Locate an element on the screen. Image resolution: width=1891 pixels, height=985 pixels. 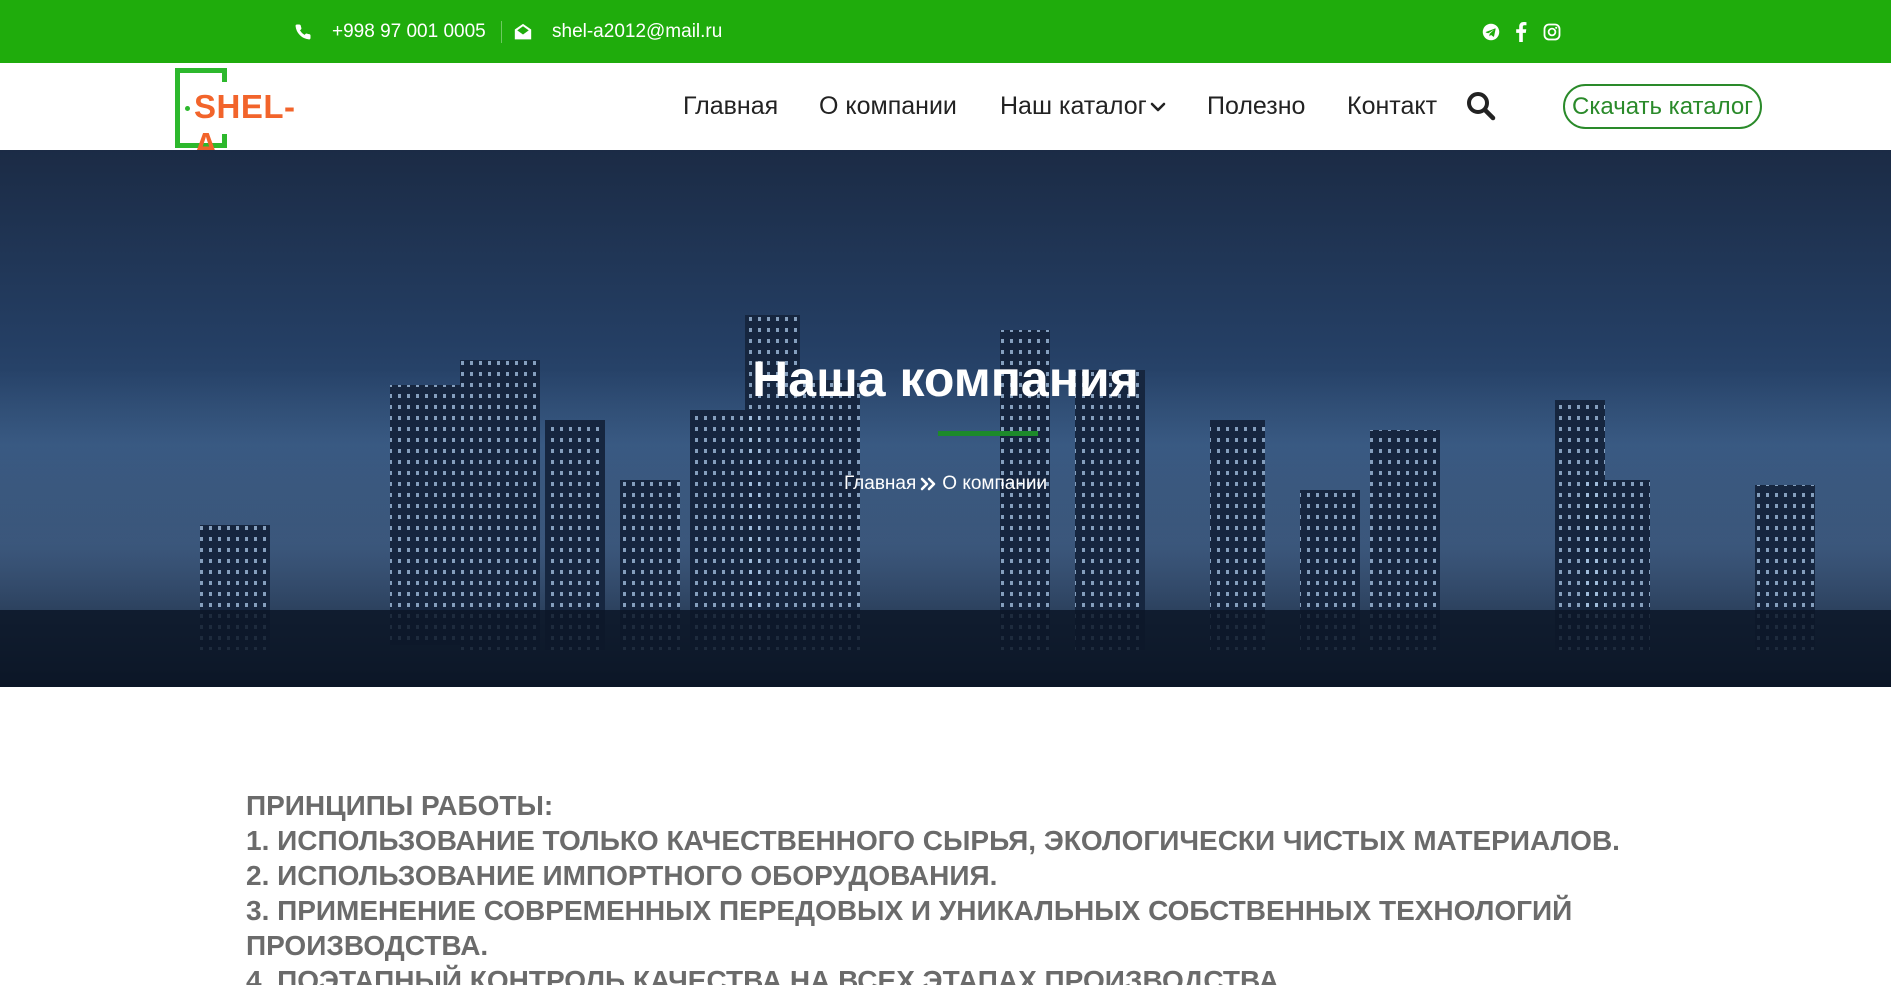
breadcrumb-home: Главная is located at coordinates (880, 484).